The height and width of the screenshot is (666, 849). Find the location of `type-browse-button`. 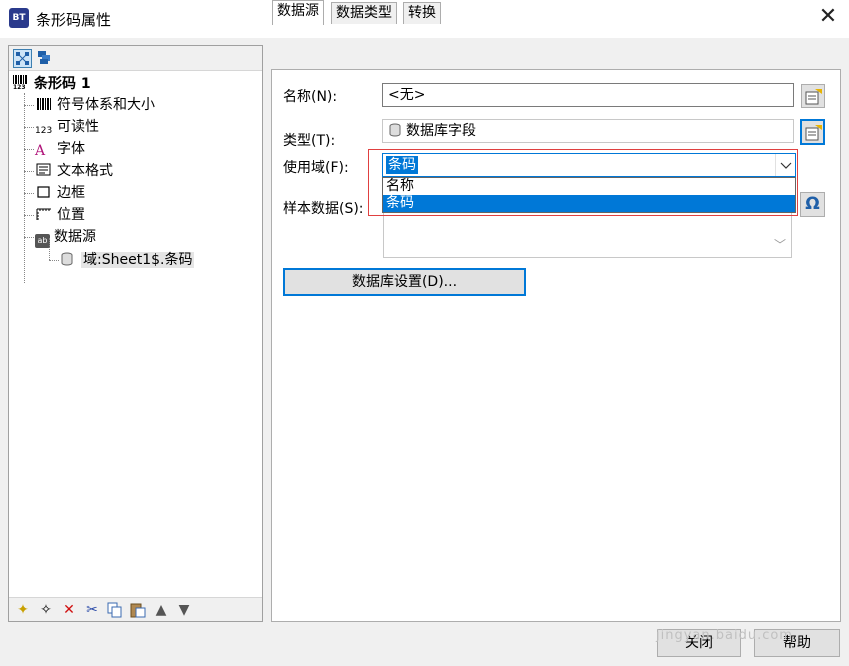

type-browse-button is located at coordinates (812, 132).